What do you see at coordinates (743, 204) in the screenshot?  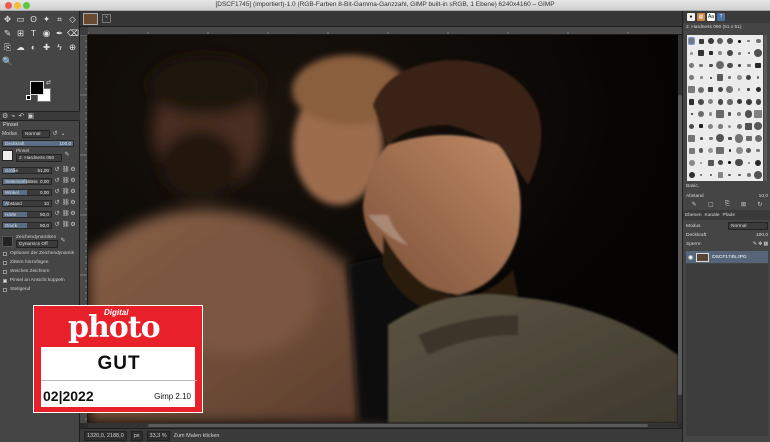 I see `delete-brush-icon: ⊠` at bounding box center [743, 204].